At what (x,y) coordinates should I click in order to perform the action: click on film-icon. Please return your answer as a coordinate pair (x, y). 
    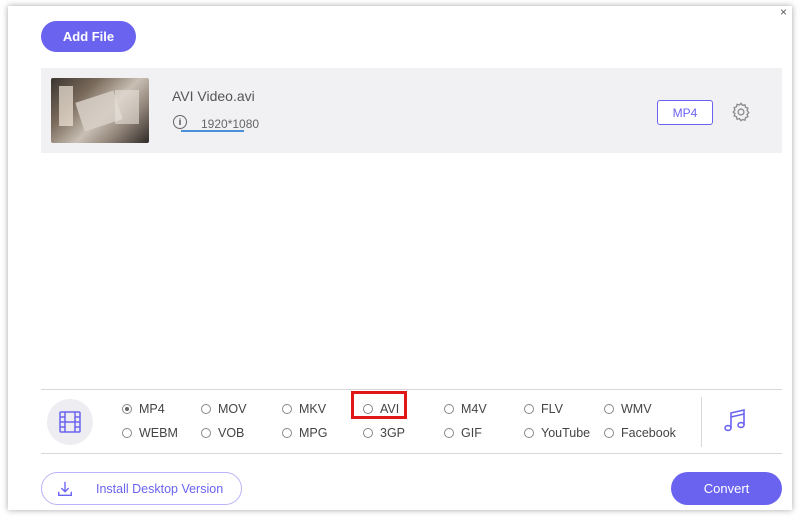
    Looking at the image, I should click on (70, 422).